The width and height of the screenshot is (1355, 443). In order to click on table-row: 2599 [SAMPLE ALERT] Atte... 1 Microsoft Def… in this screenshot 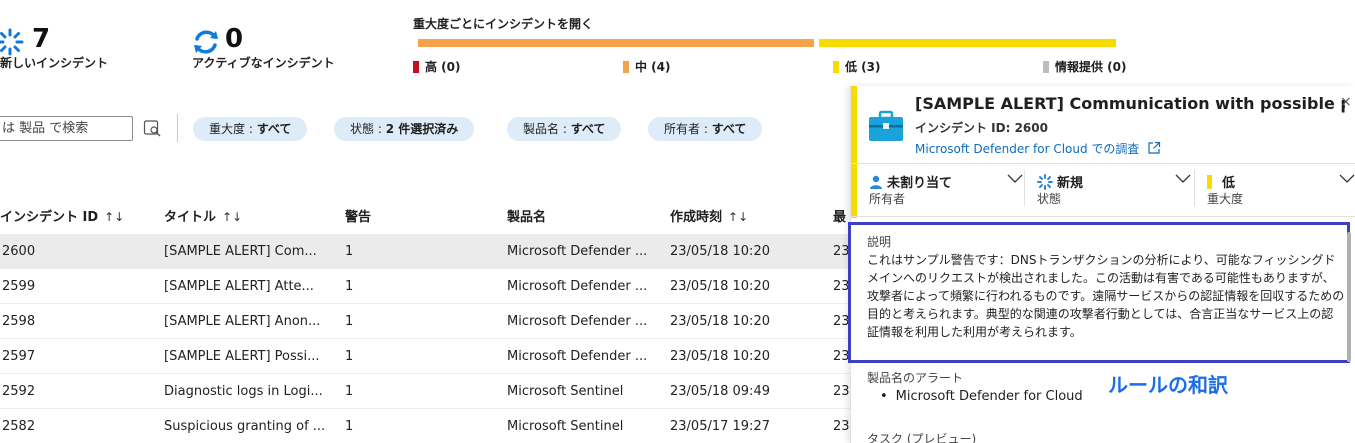, I will do `click(430, 286)`.